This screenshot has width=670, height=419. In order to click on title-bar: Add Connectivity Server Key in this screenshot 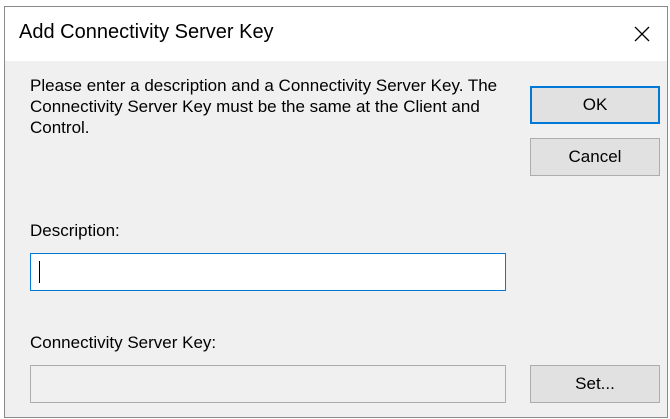, I will do `click(336, 34)`.